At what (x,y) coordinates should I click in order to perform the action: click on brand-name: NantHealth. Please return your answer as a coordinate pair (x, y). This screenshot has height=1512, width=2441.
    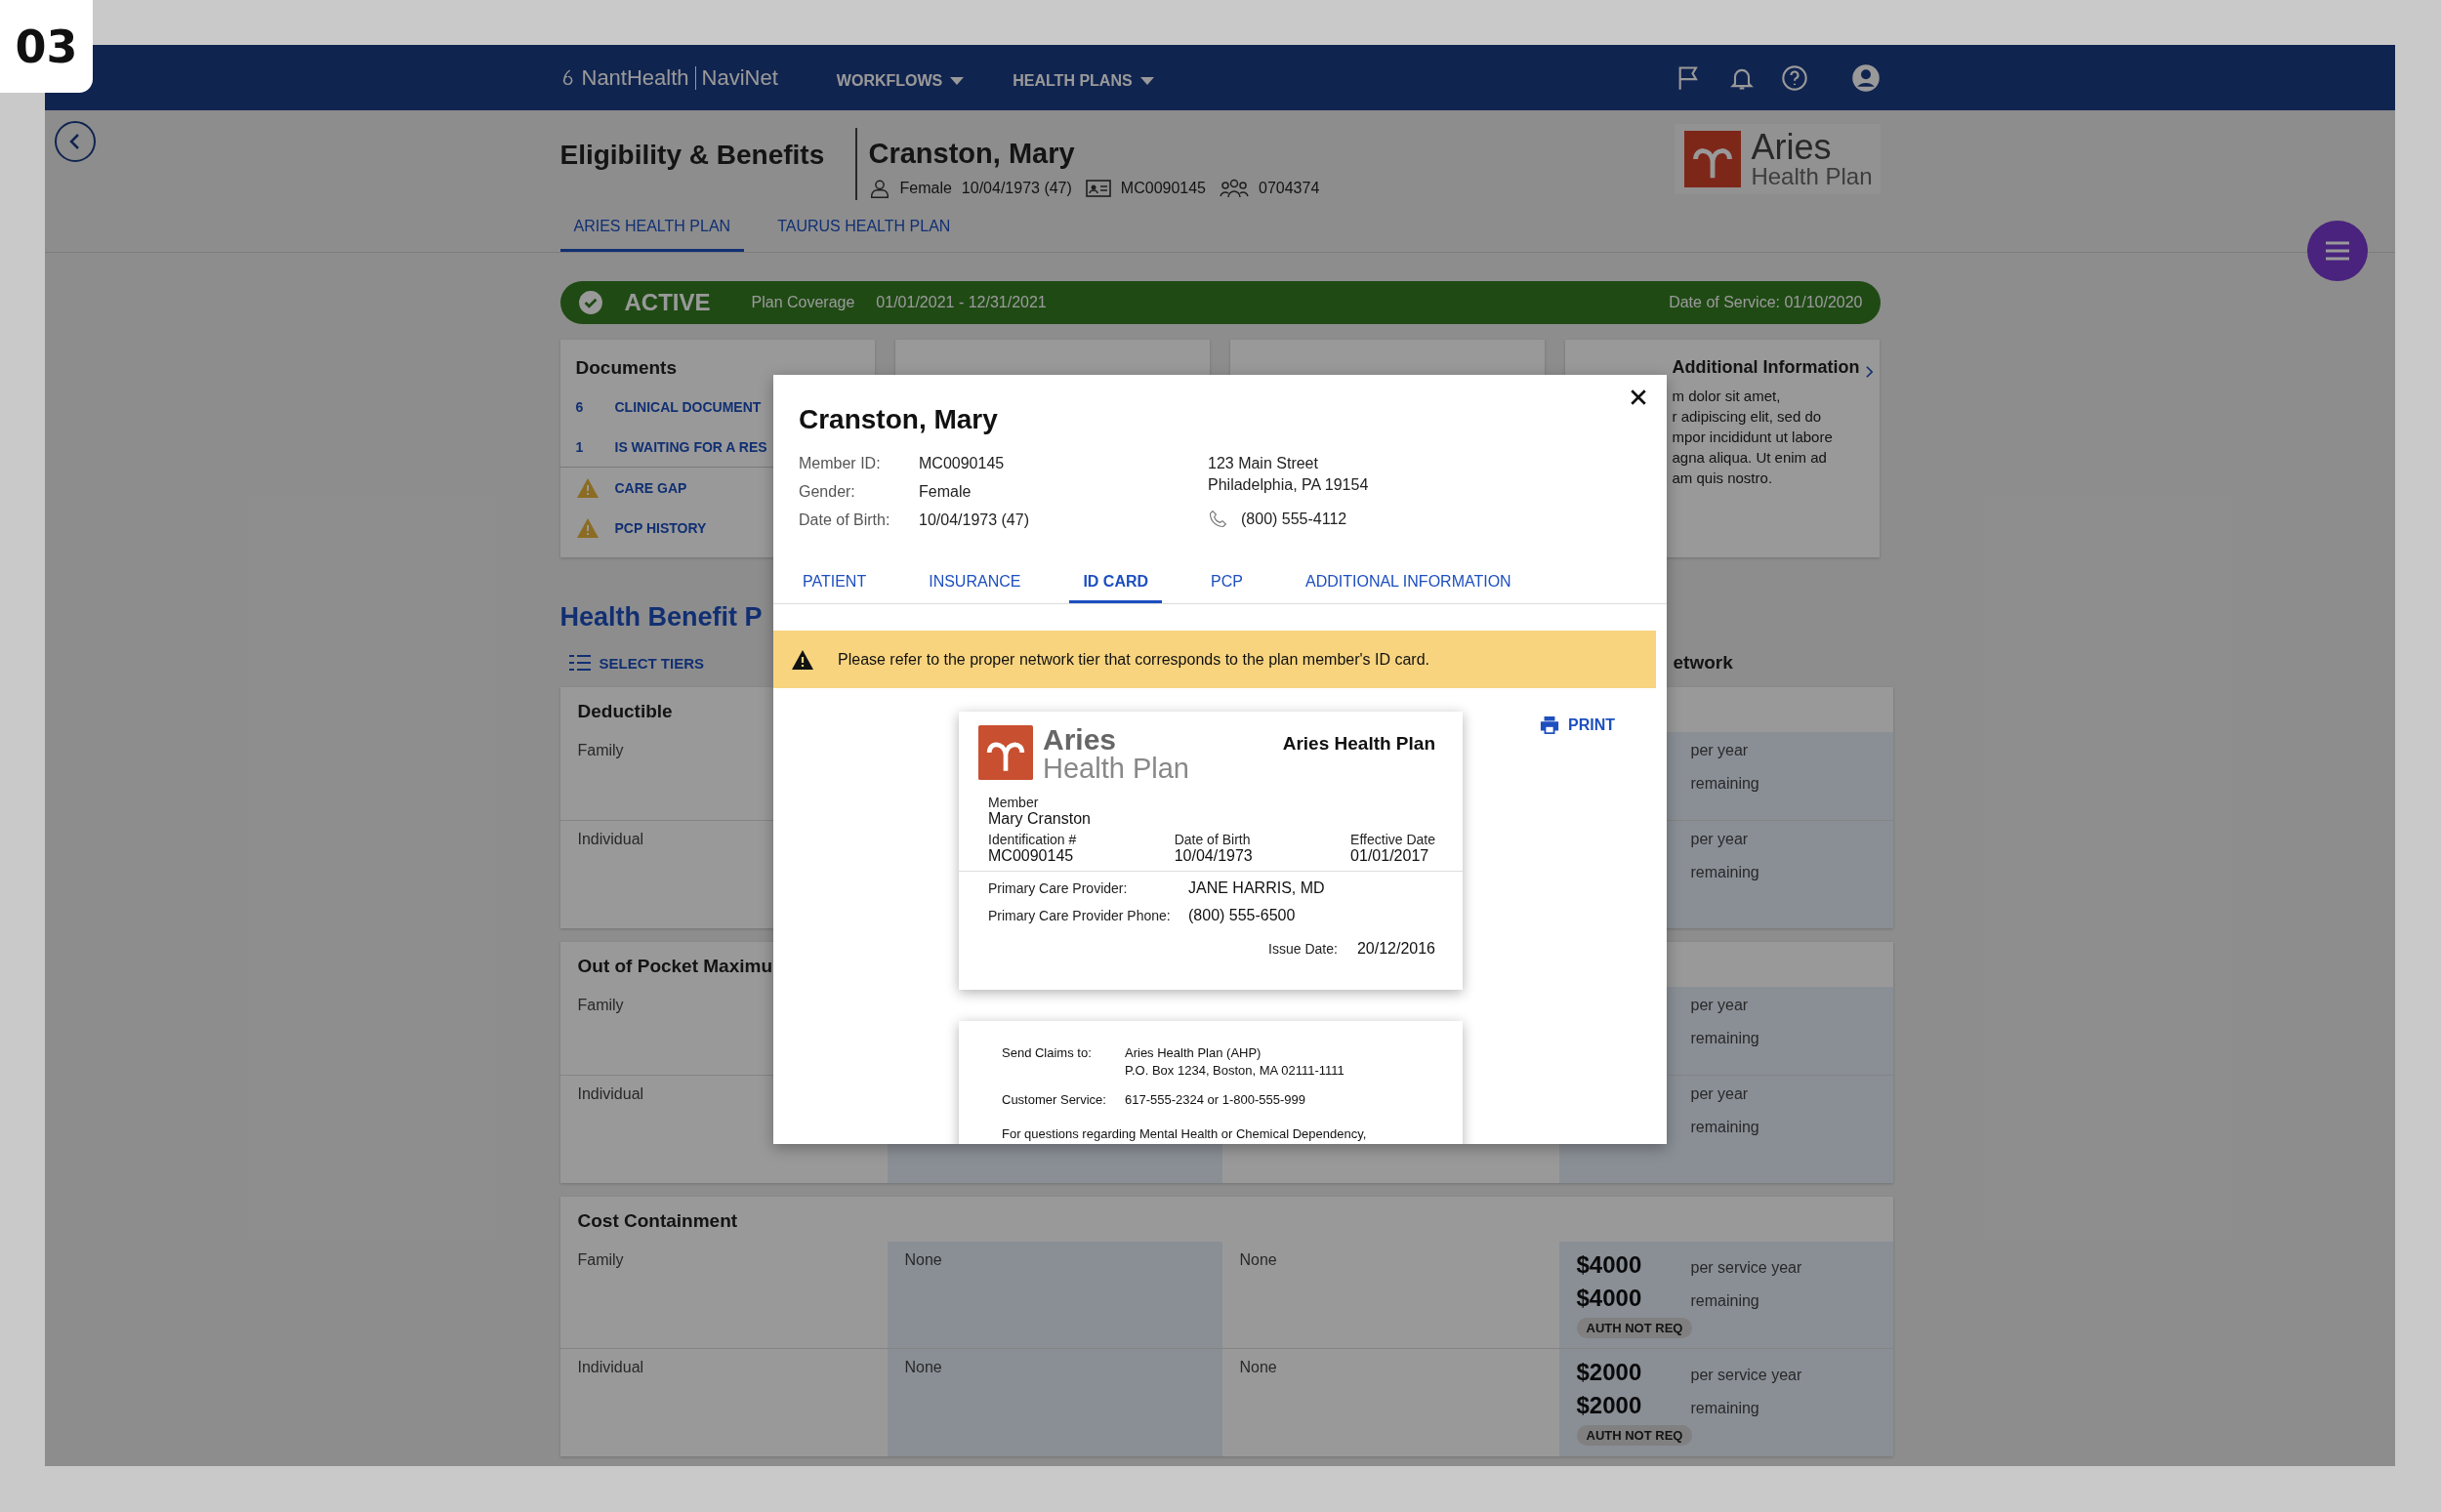
    Looking at the image, I should click on (635, 77).